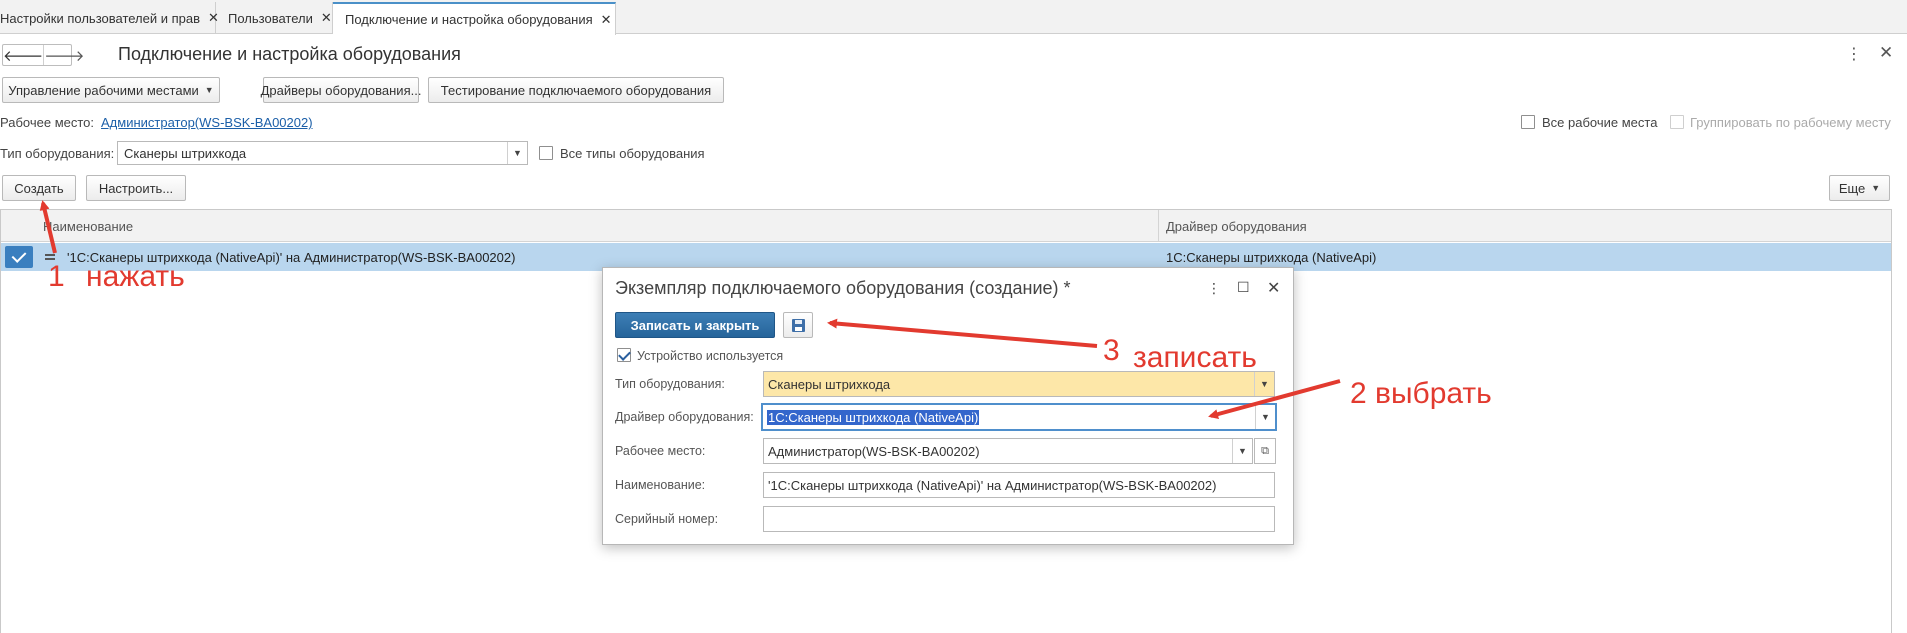 The image size is (1907, 633). Describe the element at coordinates (1421, 393) in the screenshot. I see `annotation-step2-text: 2 выбрать` at that location.